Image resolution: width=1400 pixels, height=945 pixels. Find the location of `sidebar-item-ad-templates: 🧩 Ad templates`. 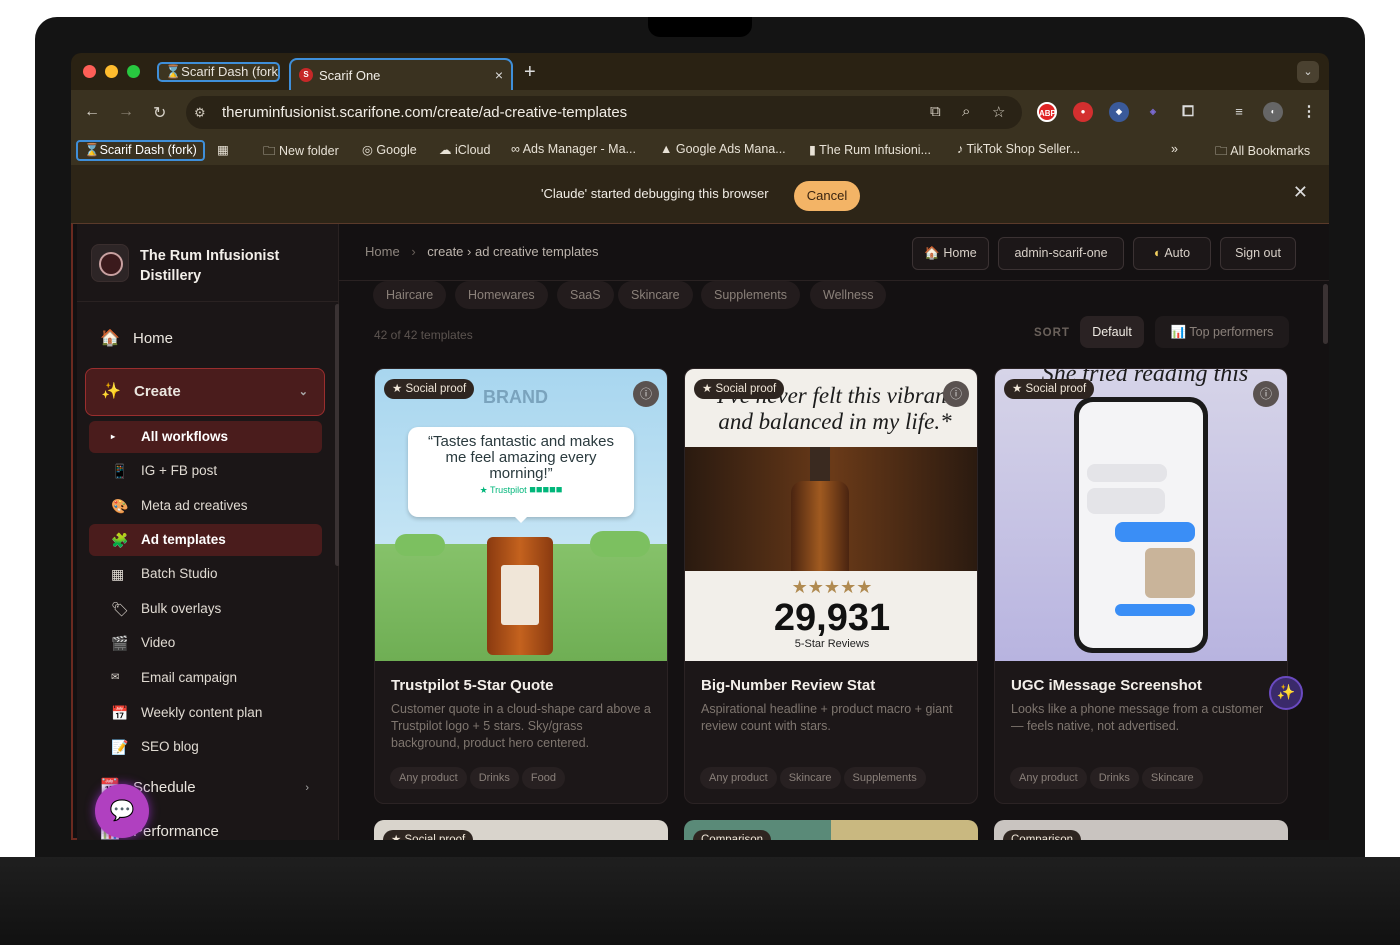

sidebar-item-ad-templates: 🧩 Ad templates is located at coordinates (205, 540).